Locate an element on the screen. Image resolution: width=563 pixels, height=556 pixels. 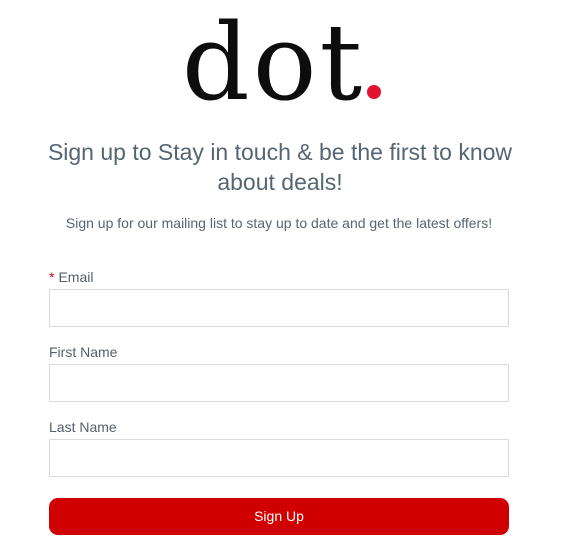
first-name-label-text: First Name is located at coordinates (83, 352).